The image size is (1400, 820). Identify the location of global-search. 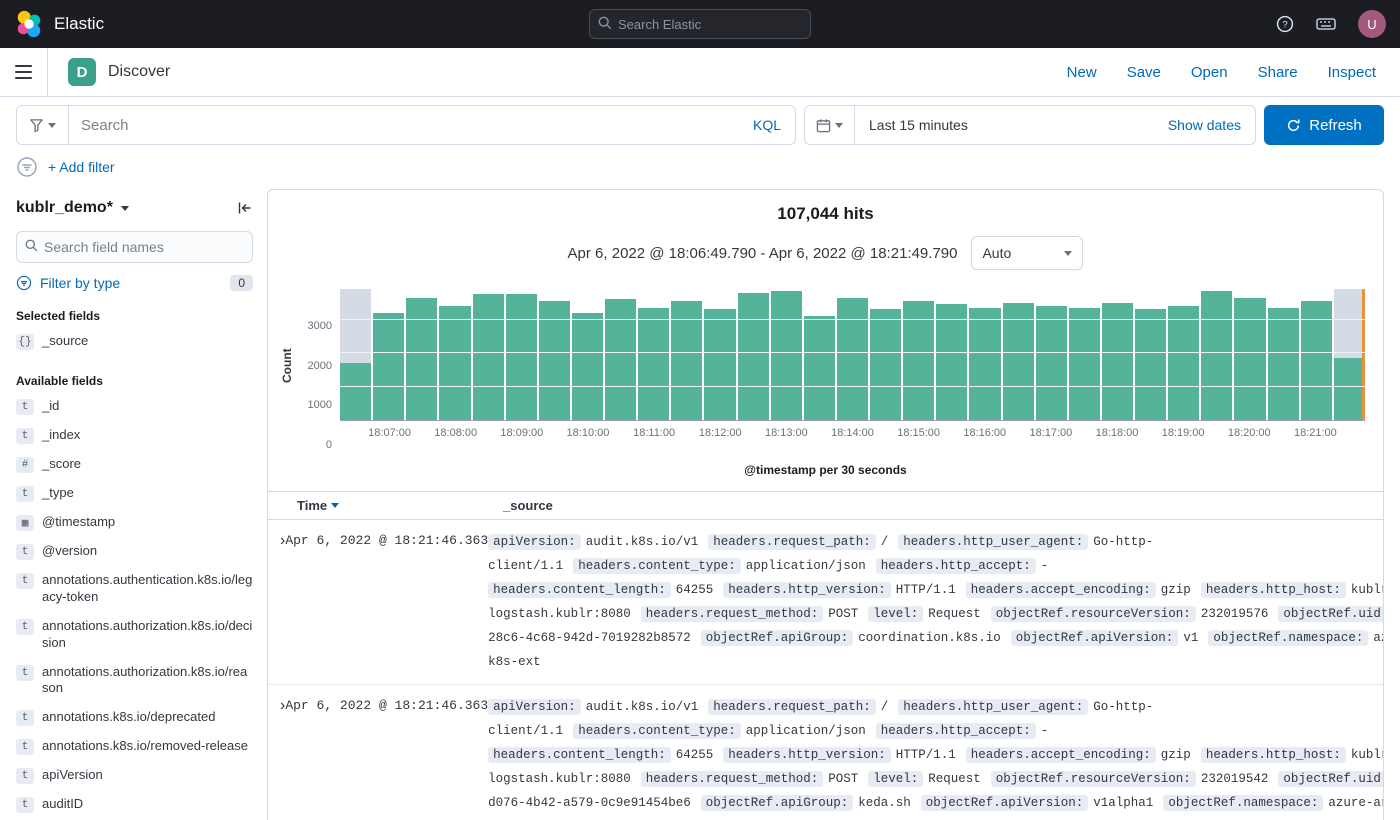
(700, 24).